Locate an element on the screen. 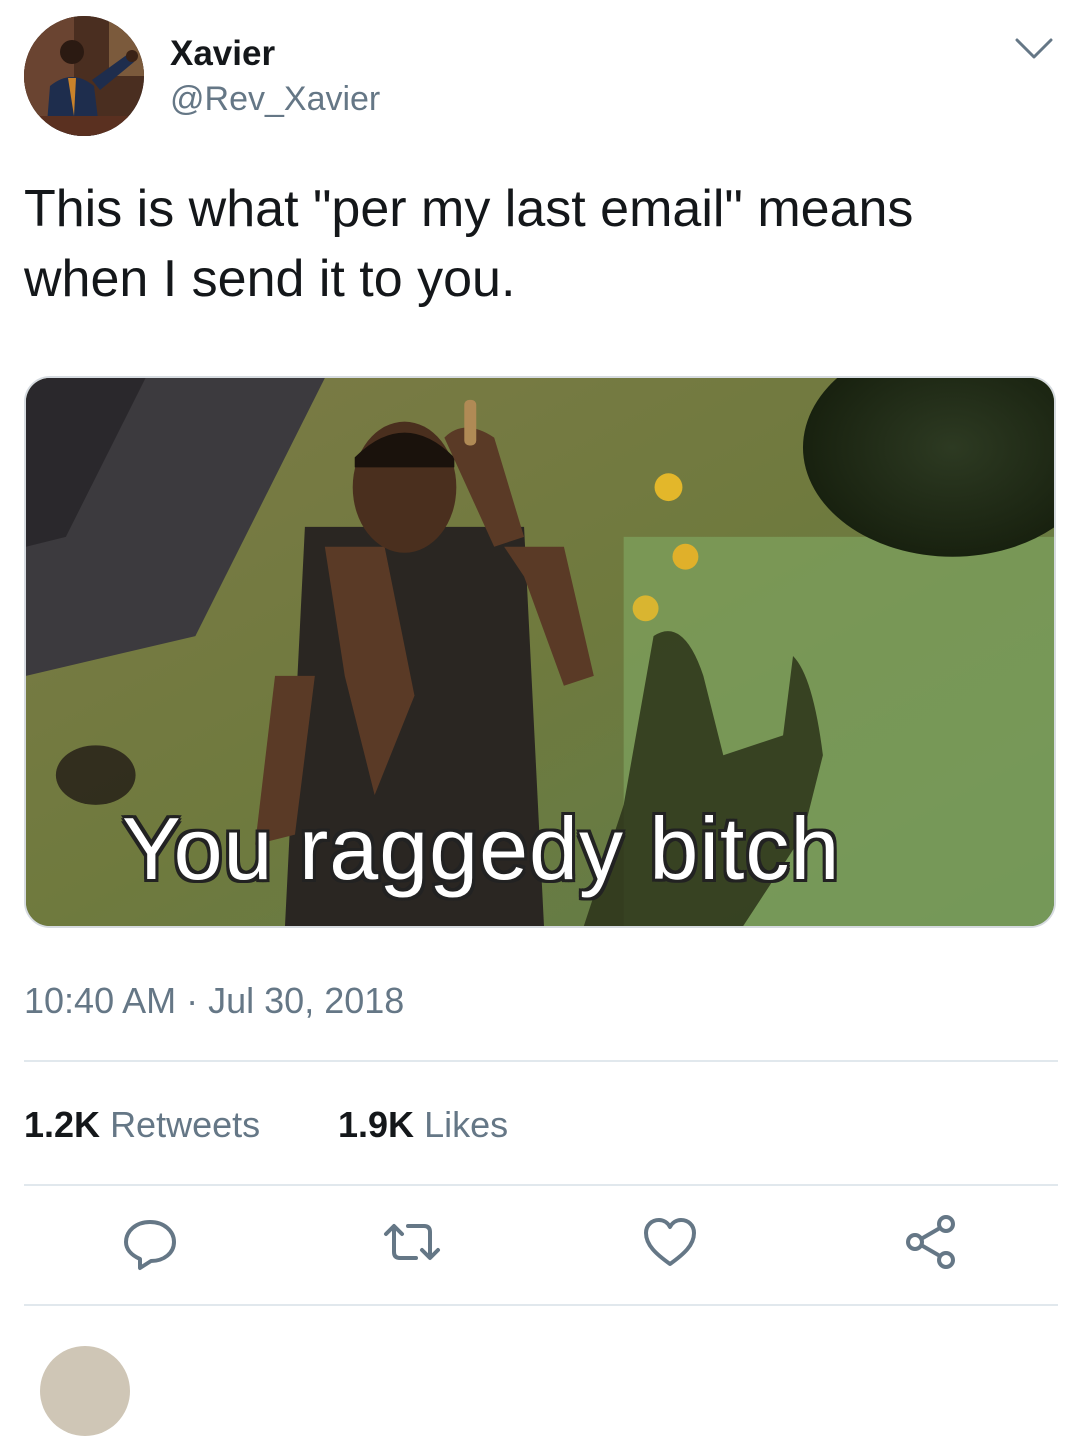 The image size is (1080, 1436). retweet-icon is located at coordinates (412, 1242).